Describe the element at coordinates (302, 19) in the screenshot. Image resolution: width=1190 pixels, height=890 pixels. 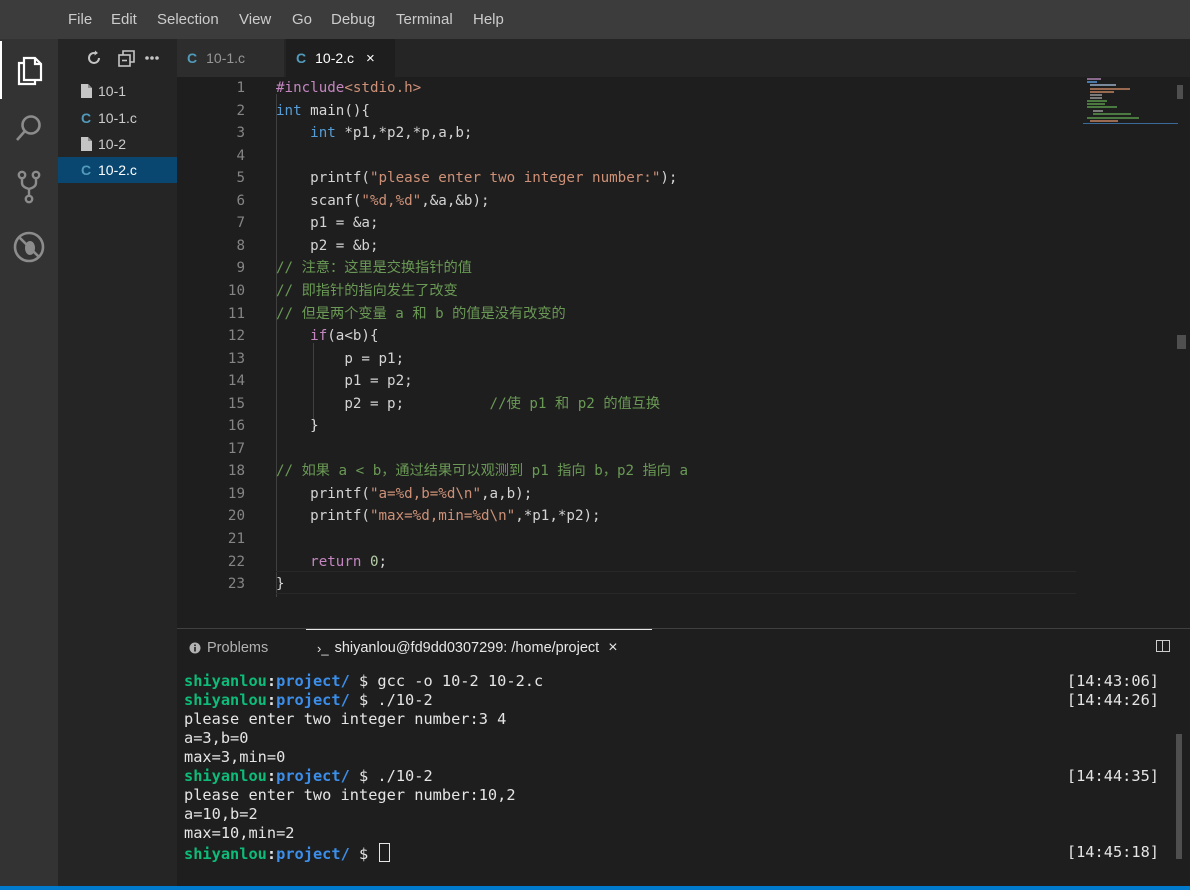
I see `menu-go: Go` at that location.